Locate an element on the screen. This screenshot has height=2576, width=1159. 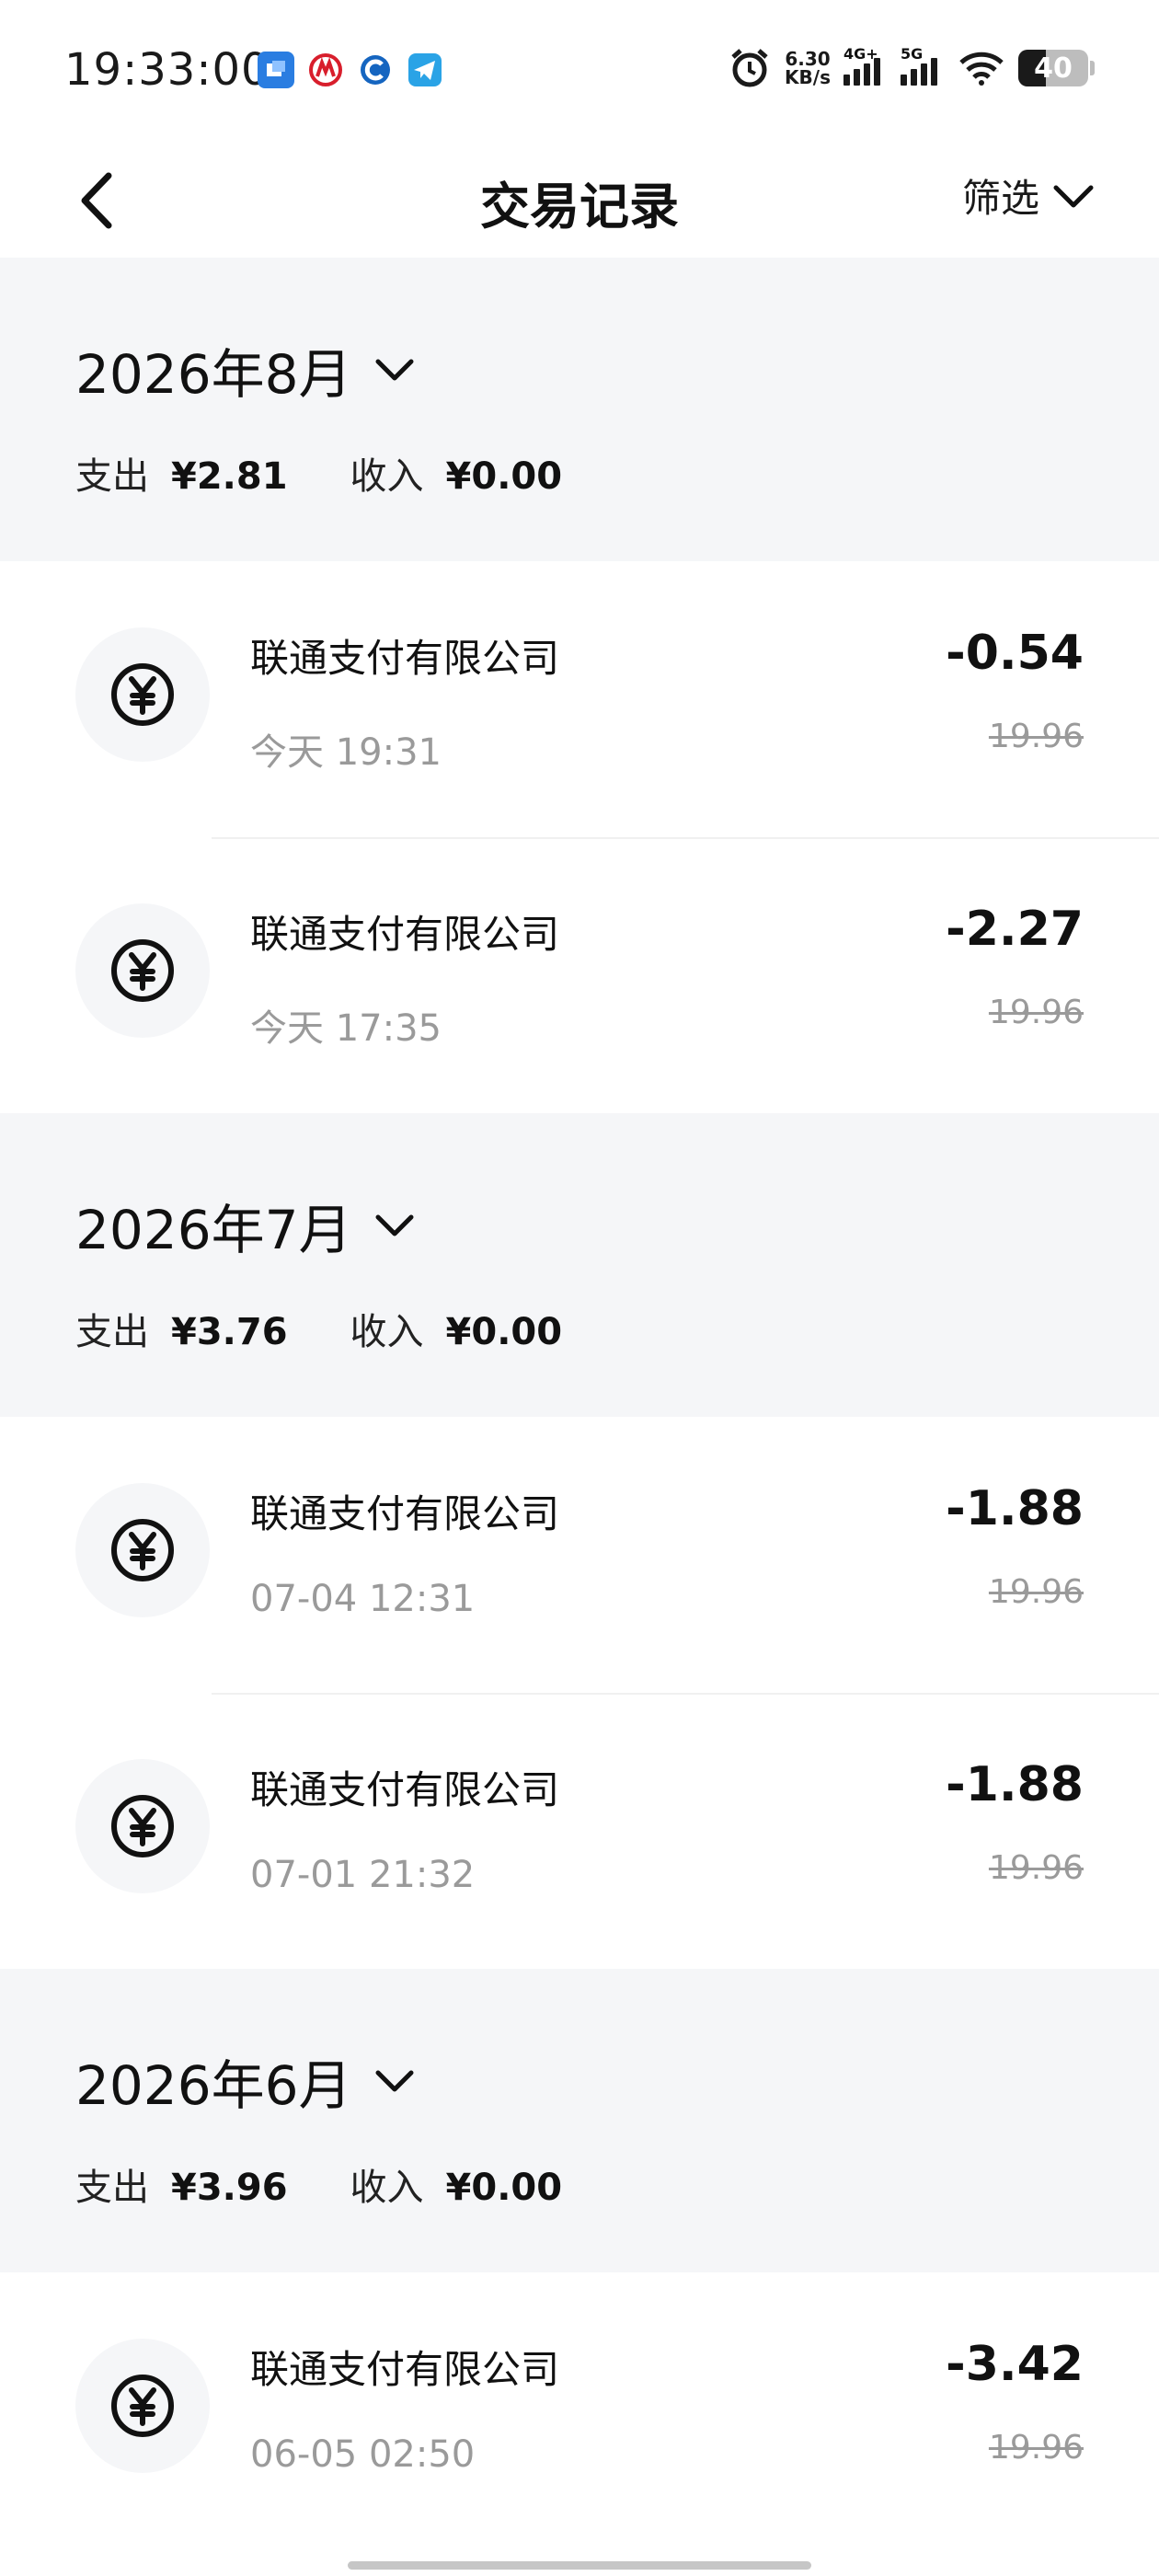
month-selector: 2026年6月 is located at coordinates (245, 2081).